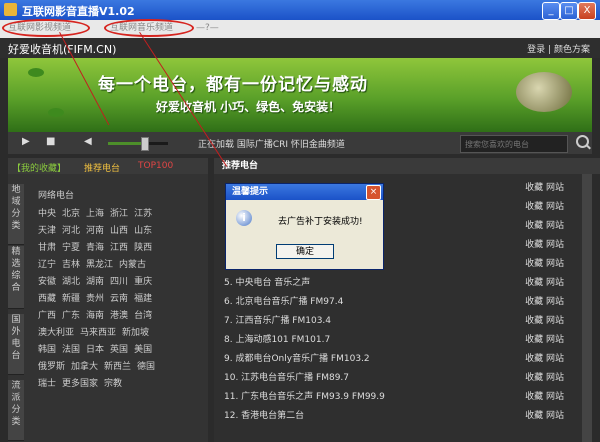  What do you see at coordinates (39, 167) in the screenshot?
I see `tab-my-favorites: 【我的收藏】` at bounding box center [39, 167].